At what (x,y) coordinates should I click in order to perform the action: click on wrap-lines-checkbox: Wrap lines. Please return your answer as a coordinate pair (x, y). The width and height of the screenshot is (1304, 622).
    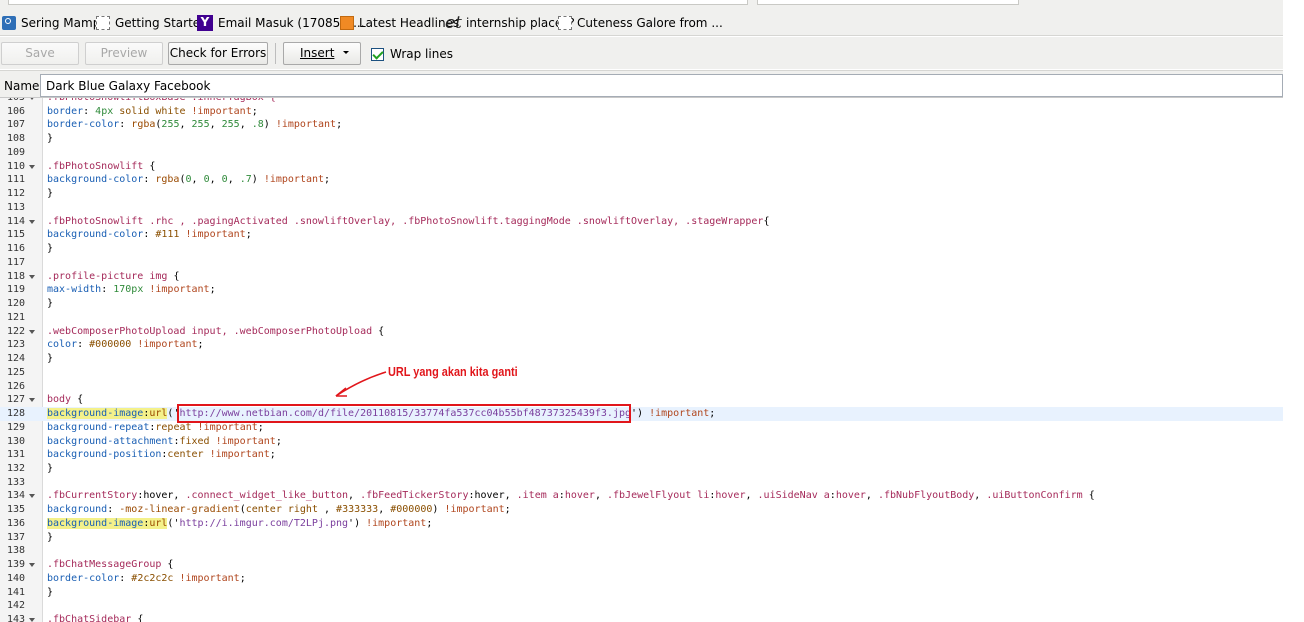
    Looking at the image, I should click on (412, 54).